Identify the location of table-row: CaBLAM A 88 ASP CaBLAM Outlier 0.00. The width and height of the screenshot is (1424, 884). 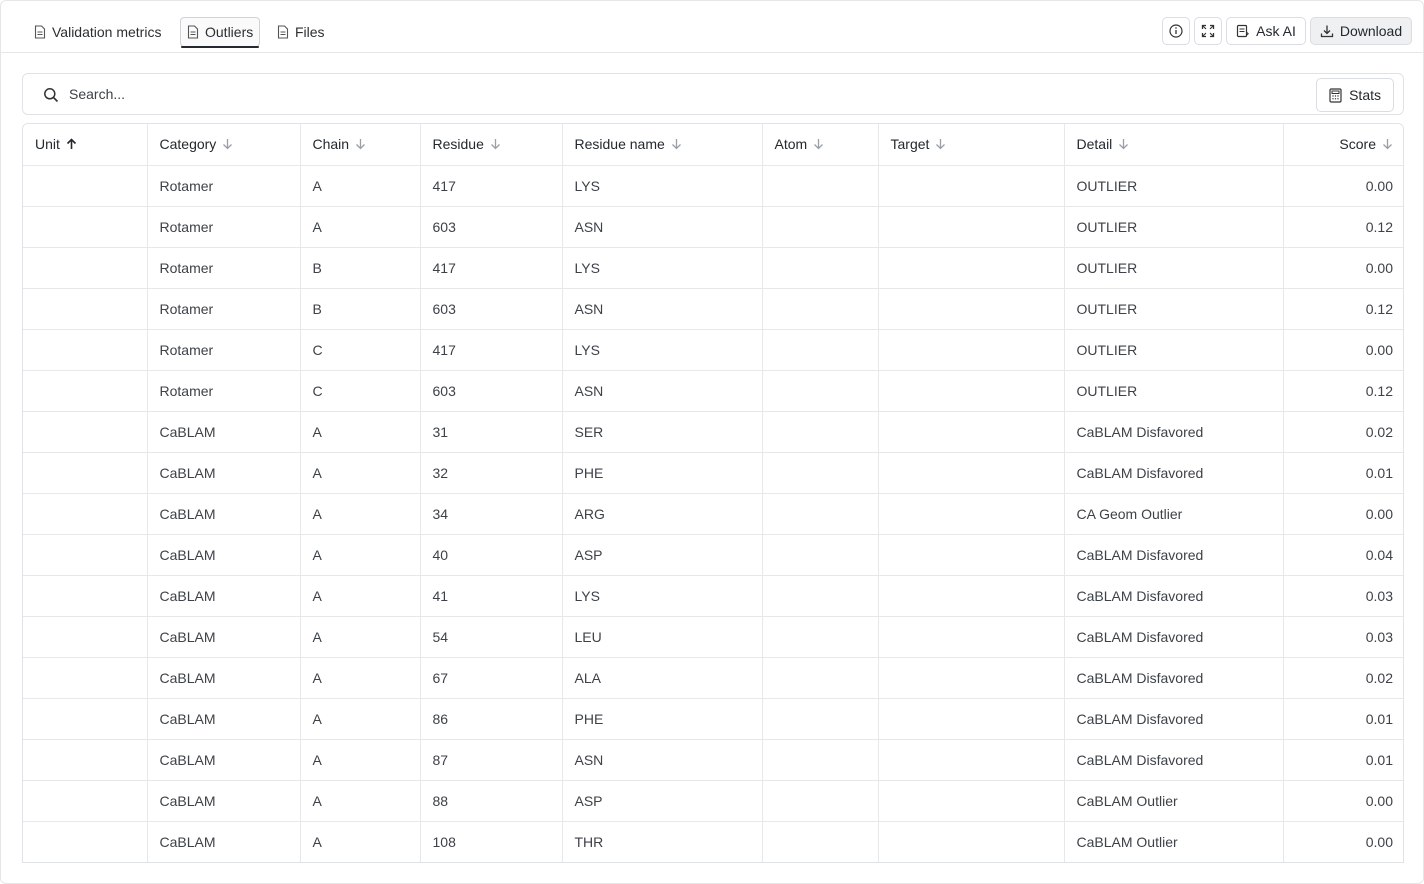
(713, 801).